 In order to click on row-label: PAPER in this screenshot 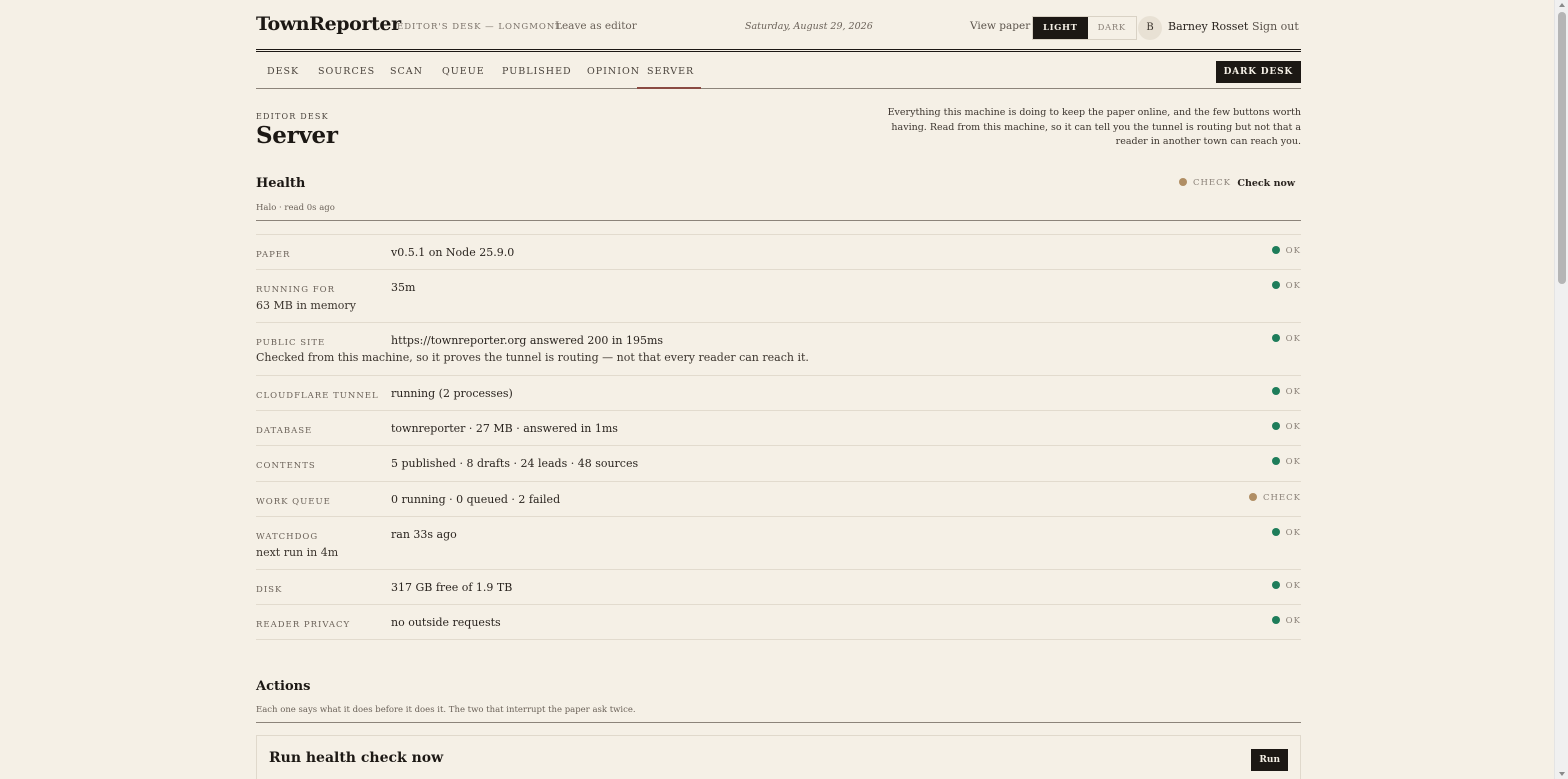, I will do `click(273, 255)`.